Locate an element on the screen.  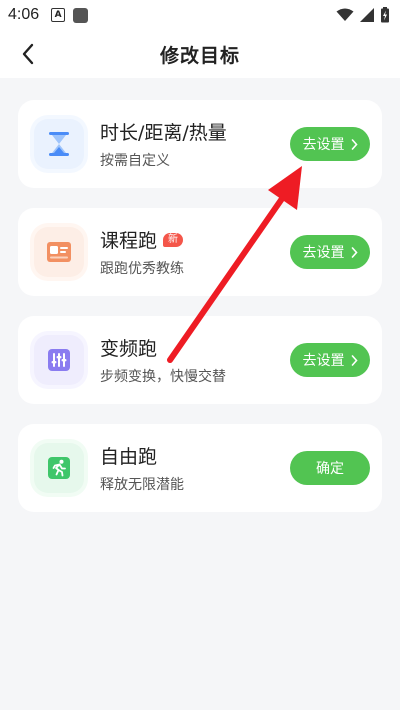
card-title: 变频跑 is located at coordinates (128, 347).